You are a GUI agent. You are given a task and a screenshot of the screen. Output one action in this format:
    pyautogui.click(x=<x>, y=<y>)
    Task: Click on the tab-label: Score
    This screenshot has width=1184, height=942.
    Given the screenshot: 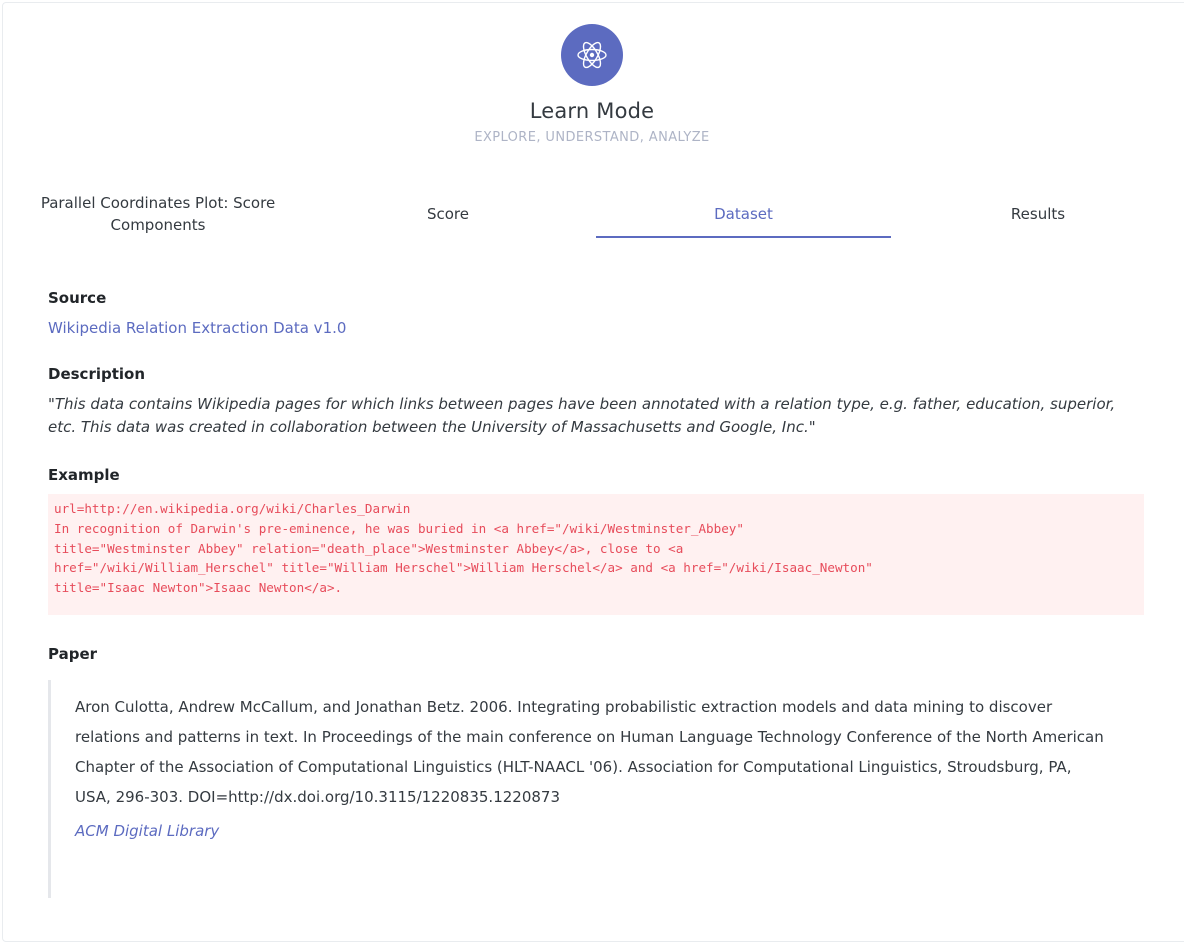 What is the action you would take?
    pyautogui.click(x=447, y=214)
    